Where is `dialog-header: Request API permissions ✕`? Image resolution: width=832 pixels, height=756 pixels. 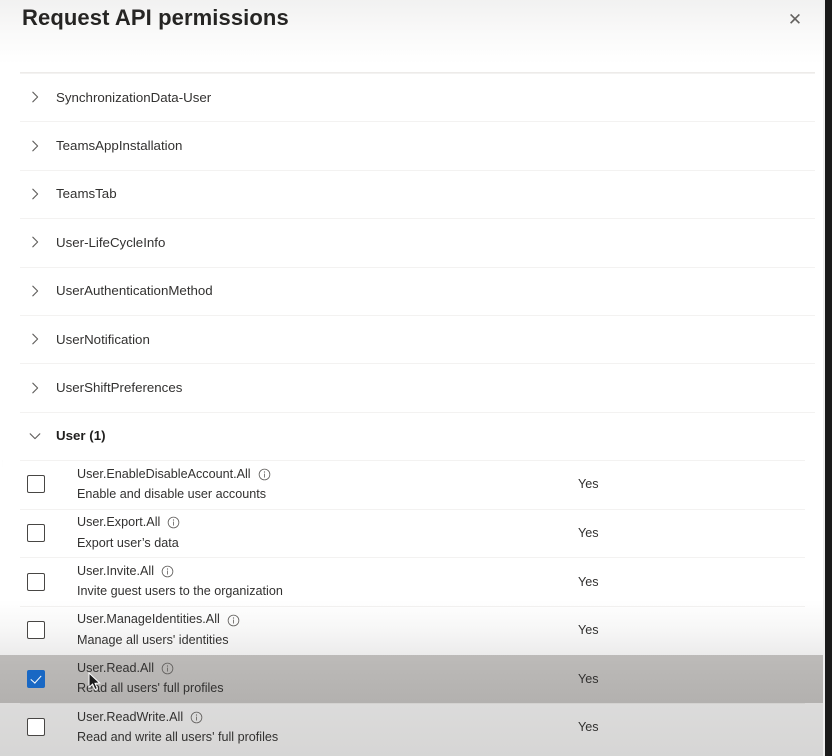
dialog-header: Request API permissions ✕ is located at coordinates (412, 36).